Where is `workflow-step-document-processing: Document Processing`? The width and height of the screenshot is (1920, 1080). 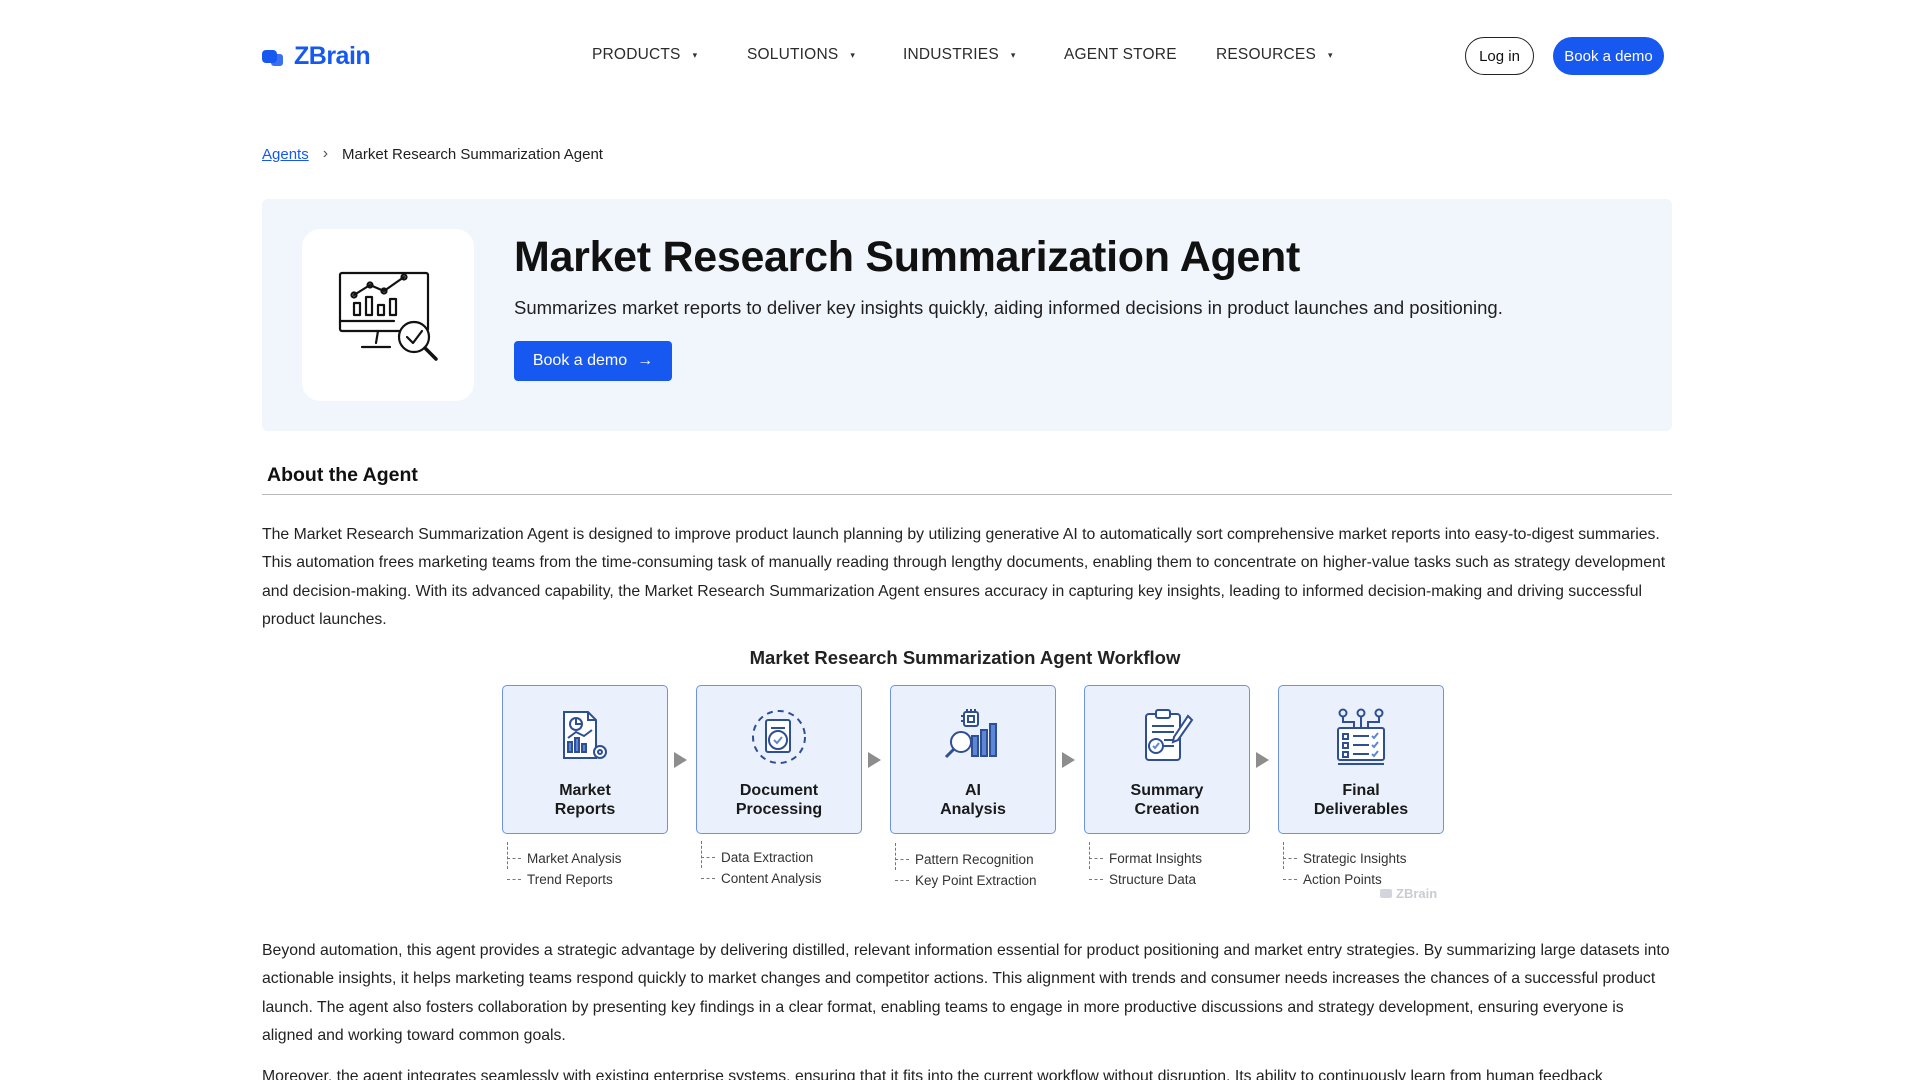
workflow-step-document-processing: Document Processing is located at coordinates (779, 759).